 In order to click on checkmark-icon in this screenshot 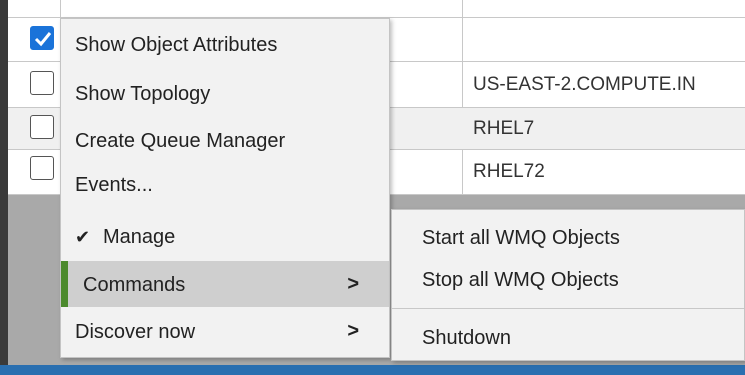, I will do `click(43, 39)`.